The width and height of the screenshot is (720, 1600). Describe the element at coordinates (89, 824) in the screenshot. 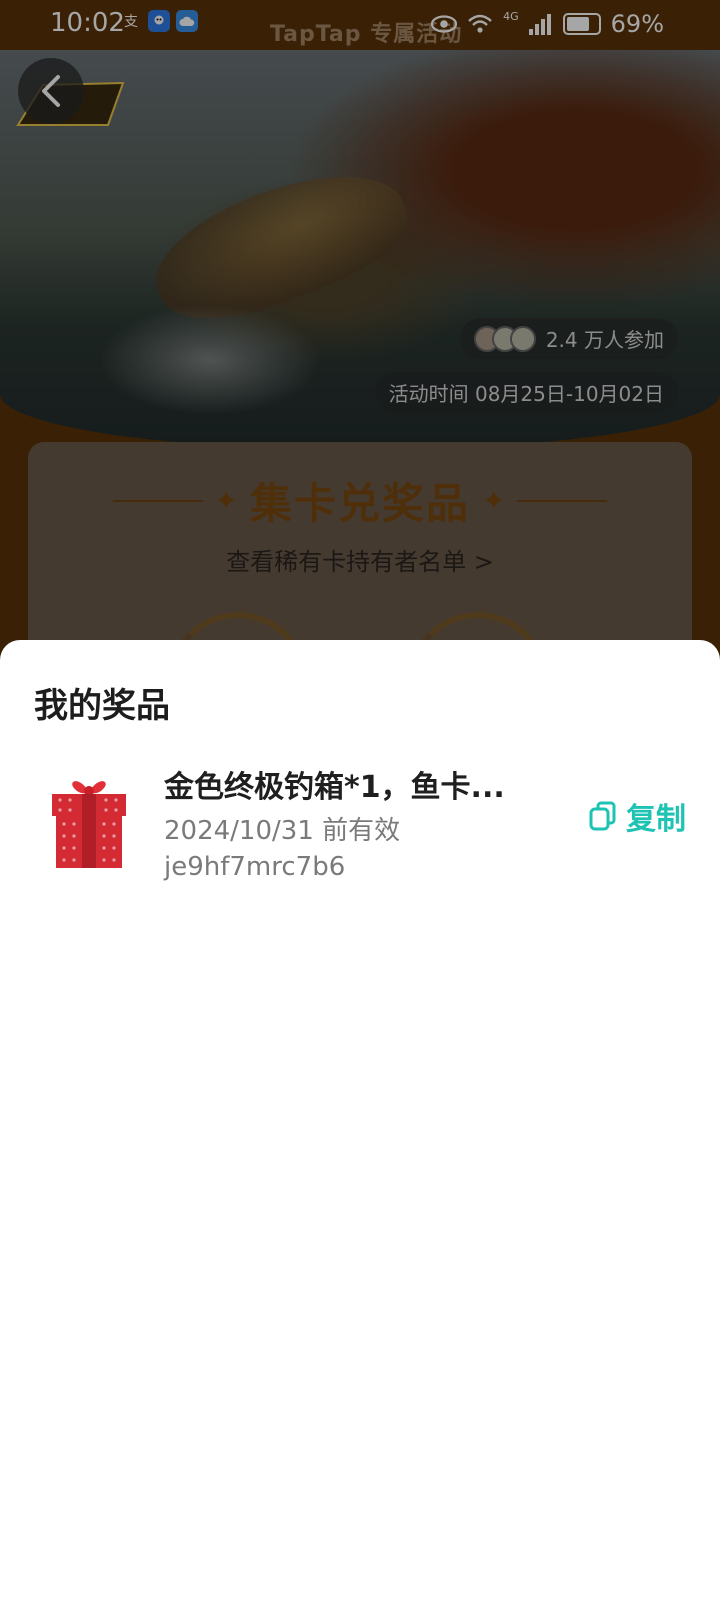

I see `gift-icon` at that location.